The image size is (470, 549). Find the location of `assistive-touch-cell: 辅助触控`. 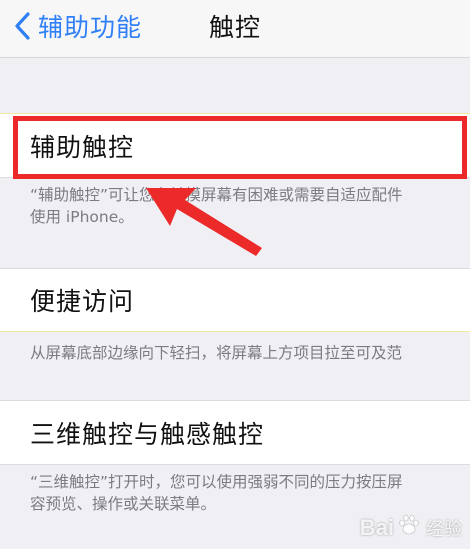

assistive-touch-cell: 辅助触控 is located at coordinates (235, 145).